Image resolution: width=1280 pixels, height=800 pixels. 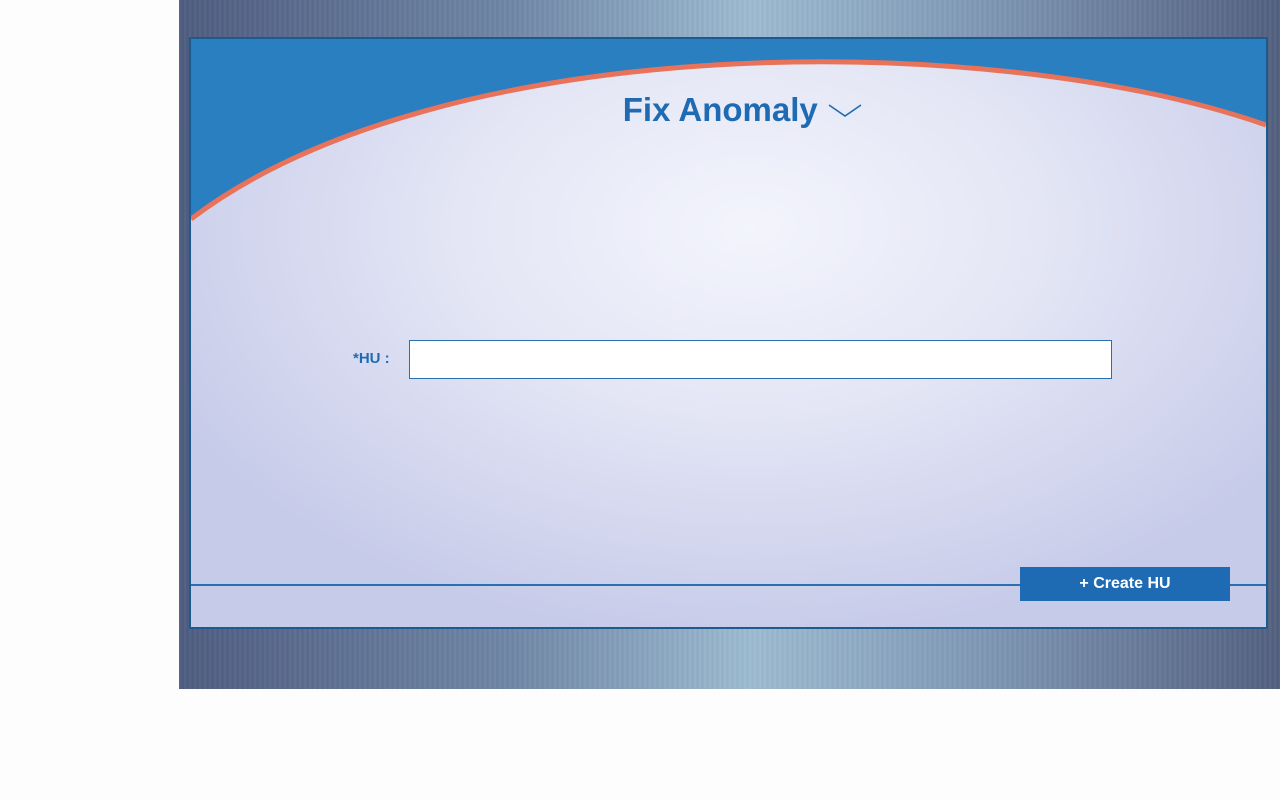 What do you see at coordinates (845, 113) in the screenshot?
I see `chevron-down-icon` at bounding box center [845, 113].